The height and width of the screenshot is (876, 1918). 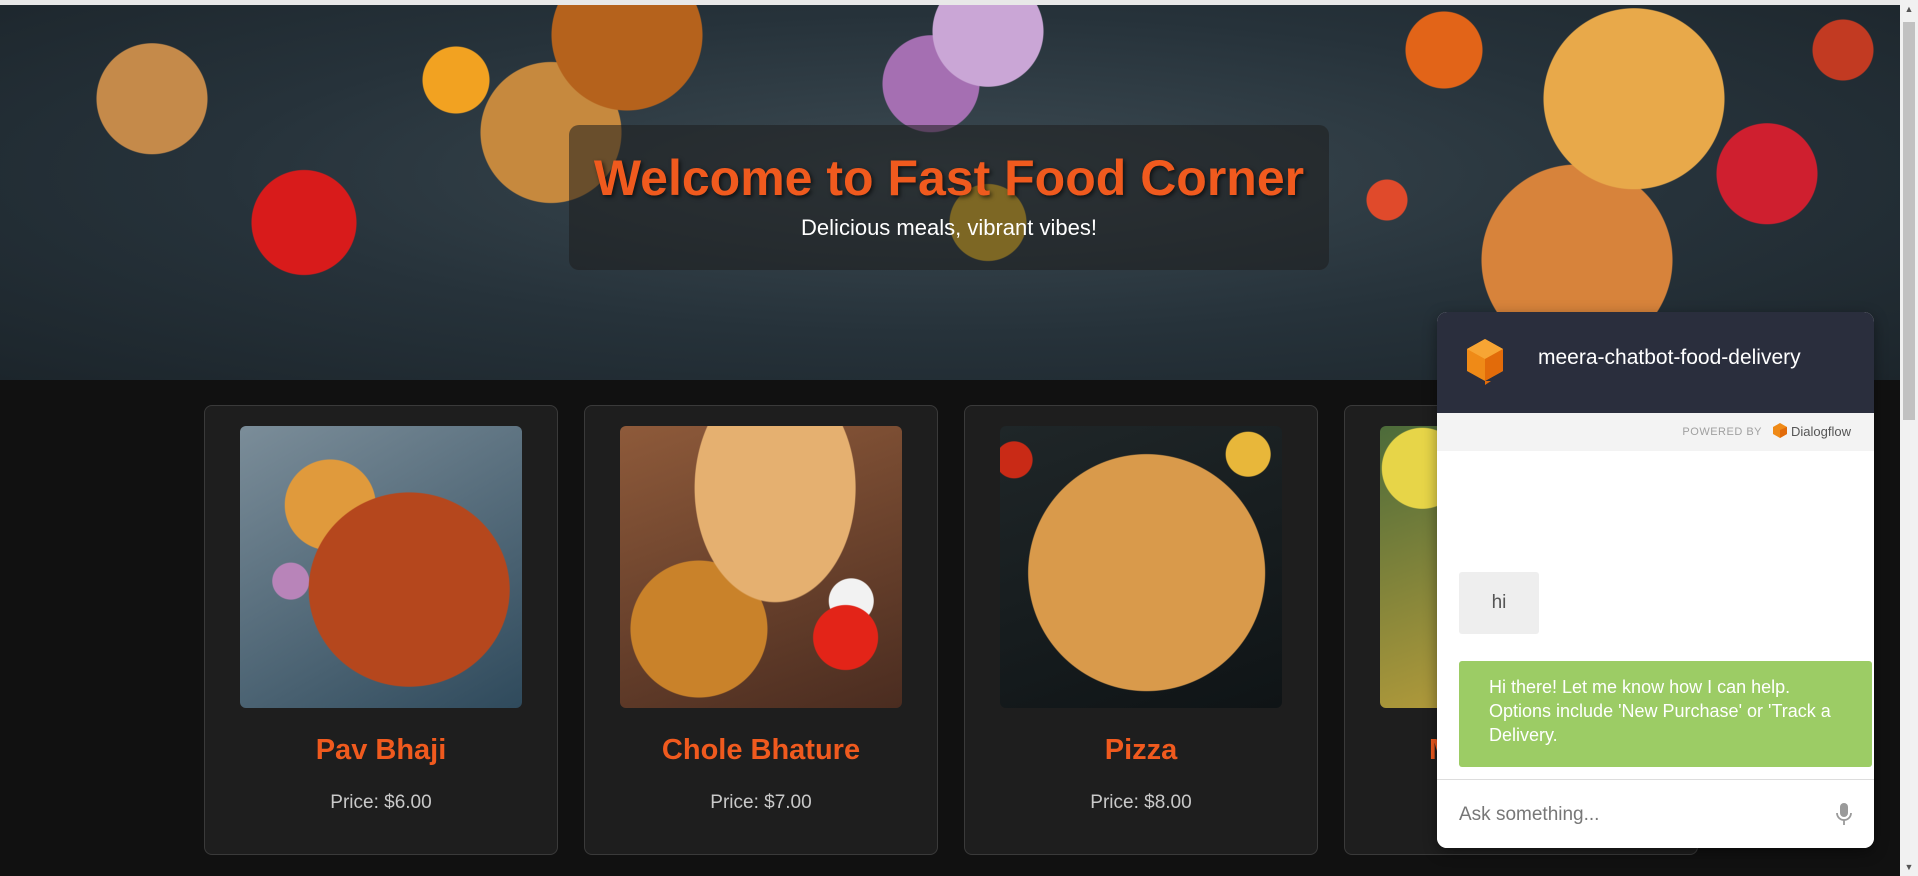 I want to click on microphone-icon, so click(x=1844, y=814).